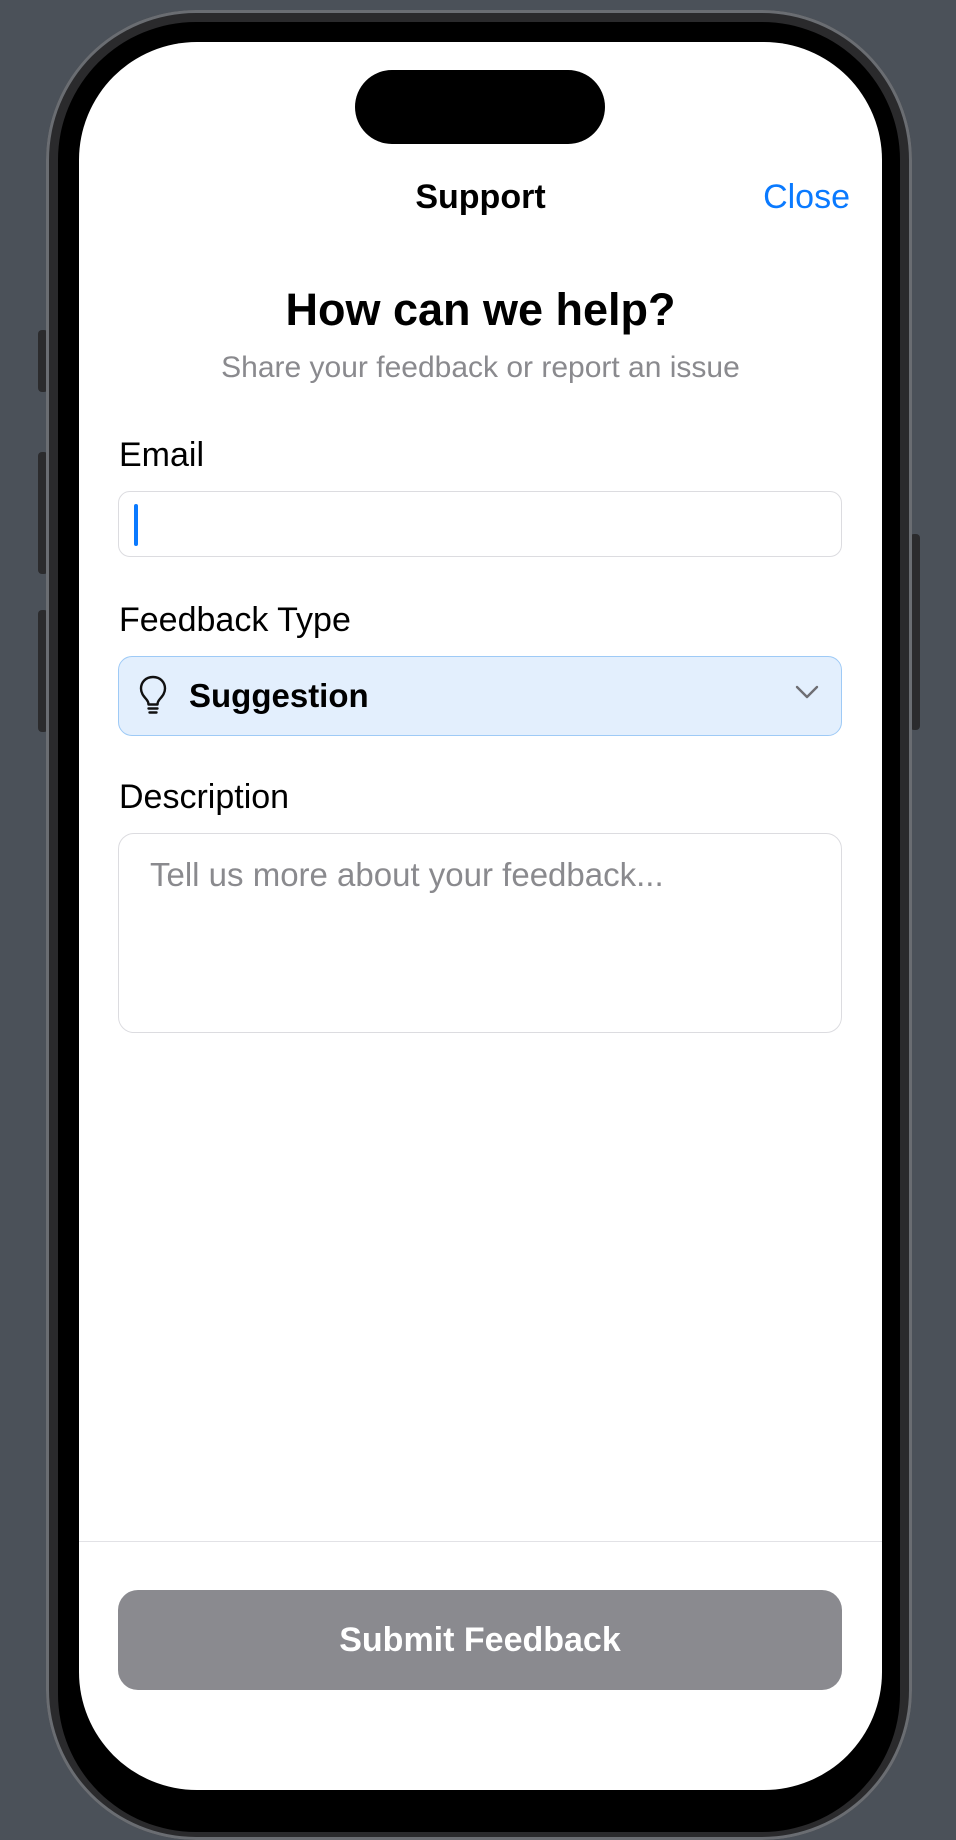 The width and height of the screenshot is (956, 1840). Describe the element at coordinates (235, 620) in the screenshot. I see `feedback-type-label: Feedback Type` at that location.